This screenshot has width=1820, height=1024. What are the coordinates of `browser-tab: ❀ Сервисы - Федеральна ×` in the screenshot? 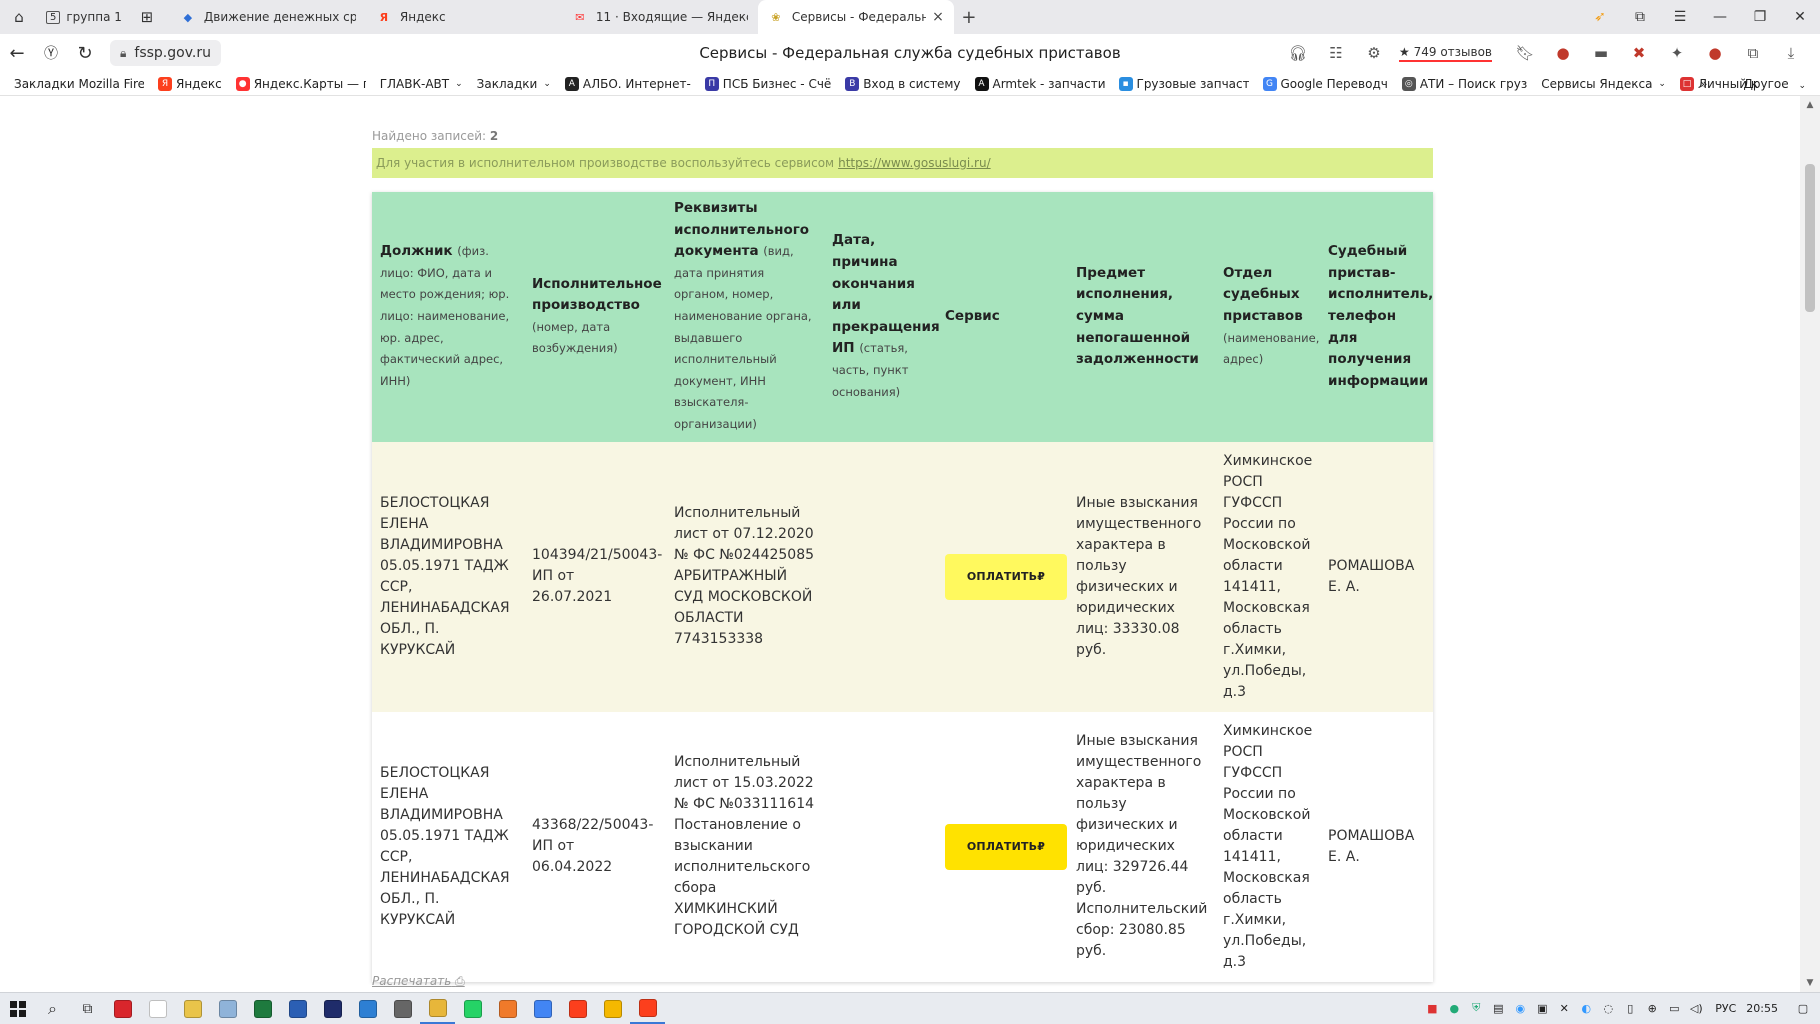 It's located at (855, 17).